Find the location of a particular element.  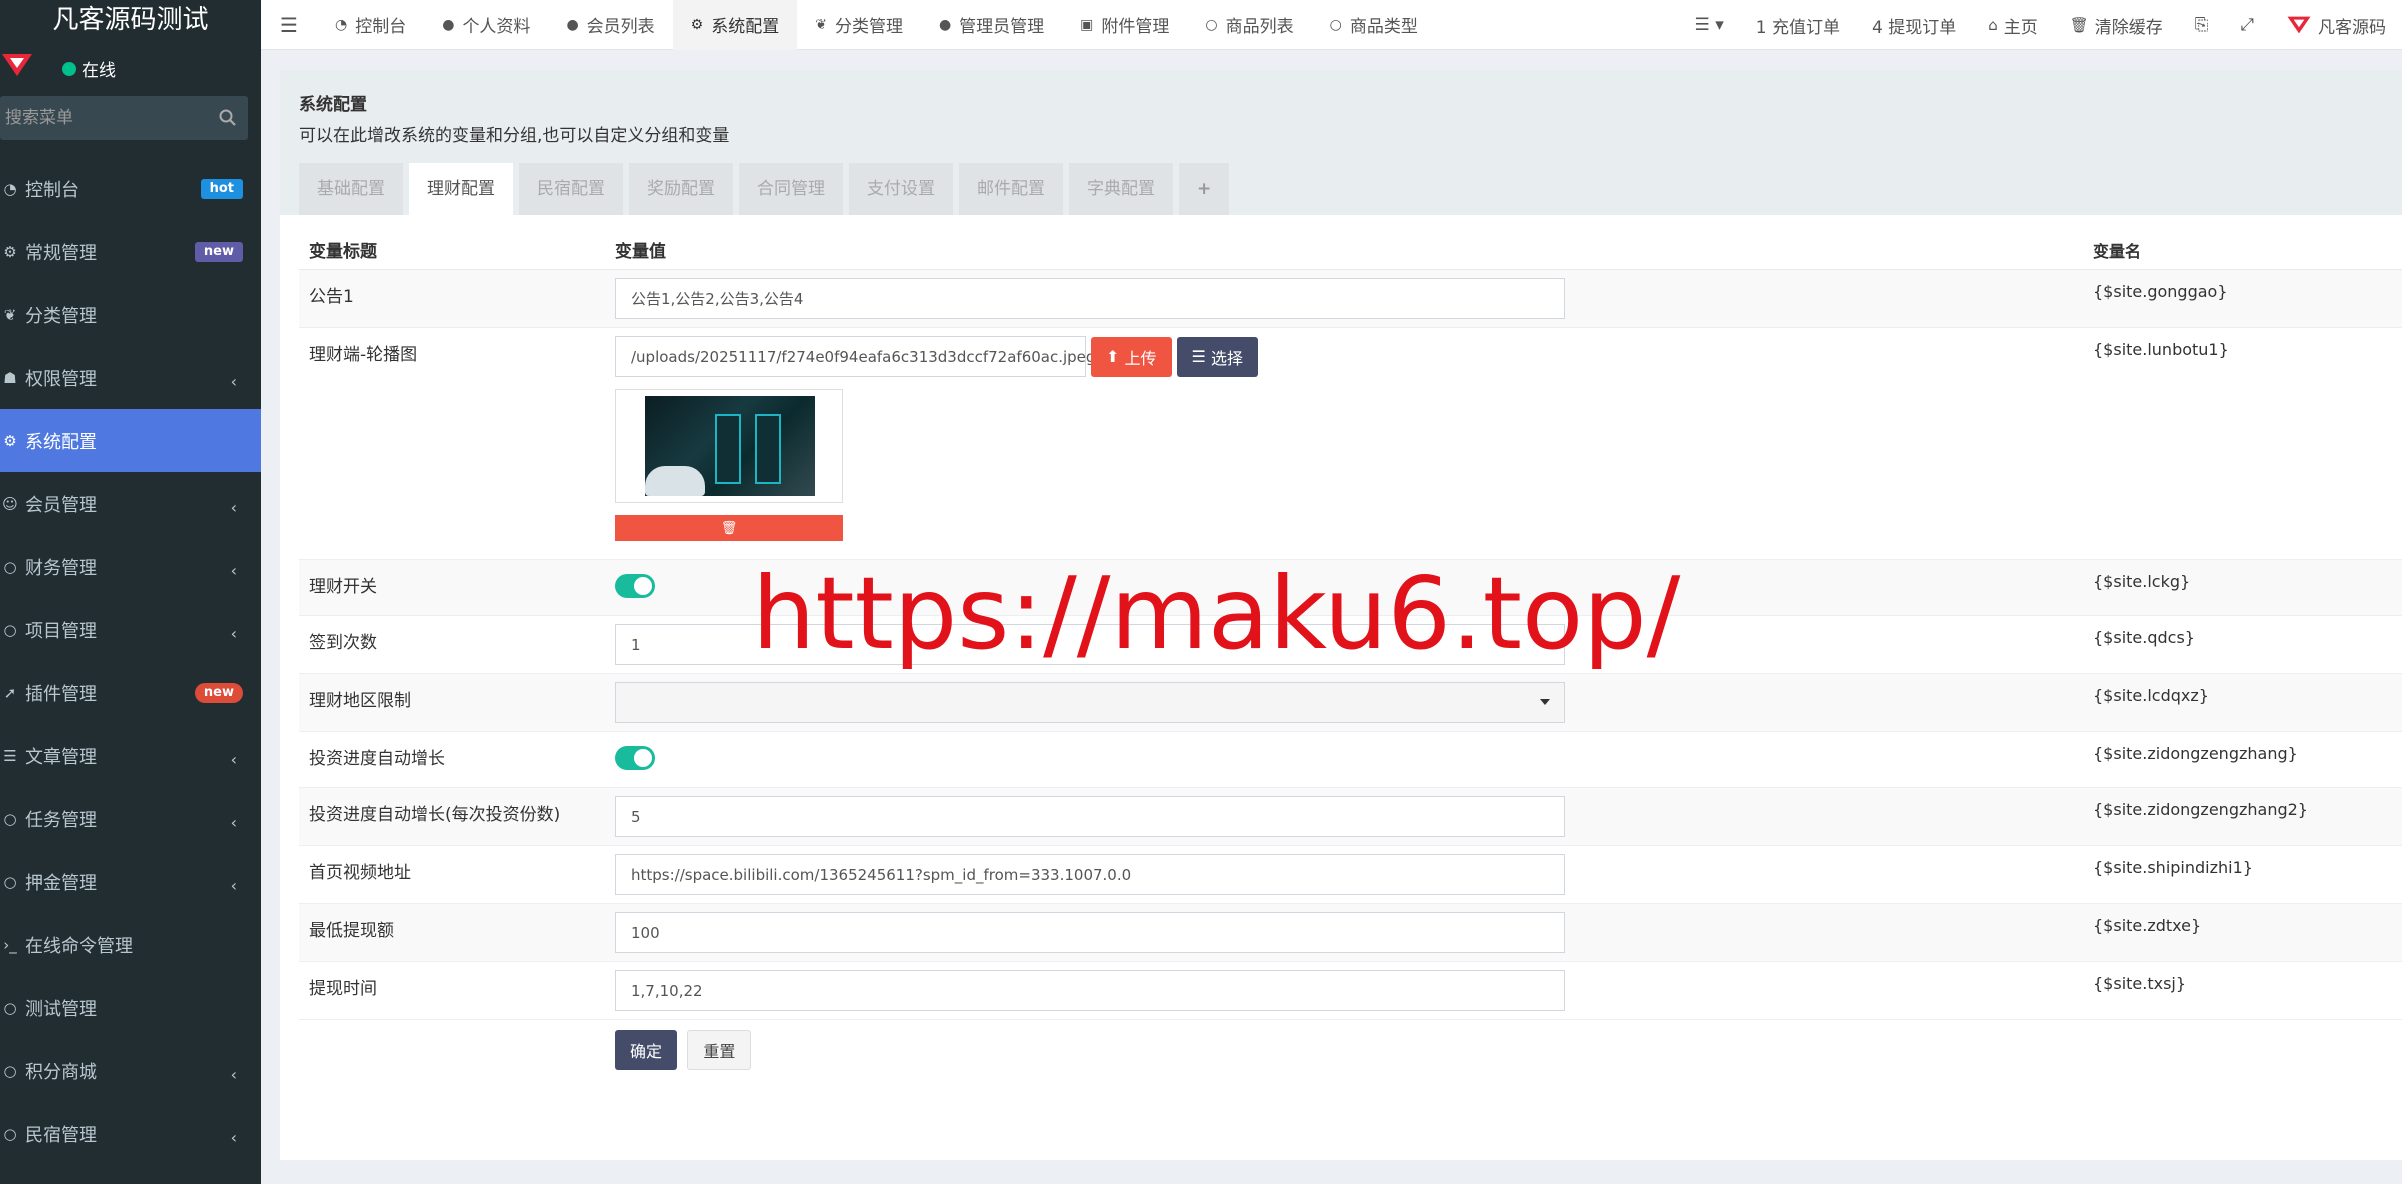

auto-growth-switch is located at coordinates (635, 758).